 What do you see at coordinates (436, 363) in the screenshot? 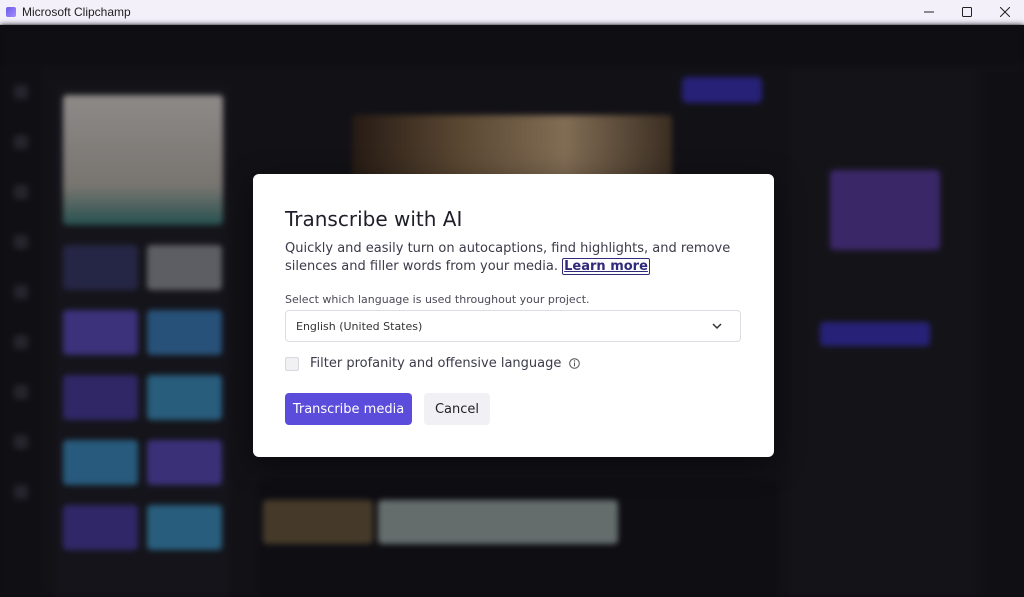
I see `filter-profanity-label: Filter profanity and offensive language` at bounding box center [436, 363].